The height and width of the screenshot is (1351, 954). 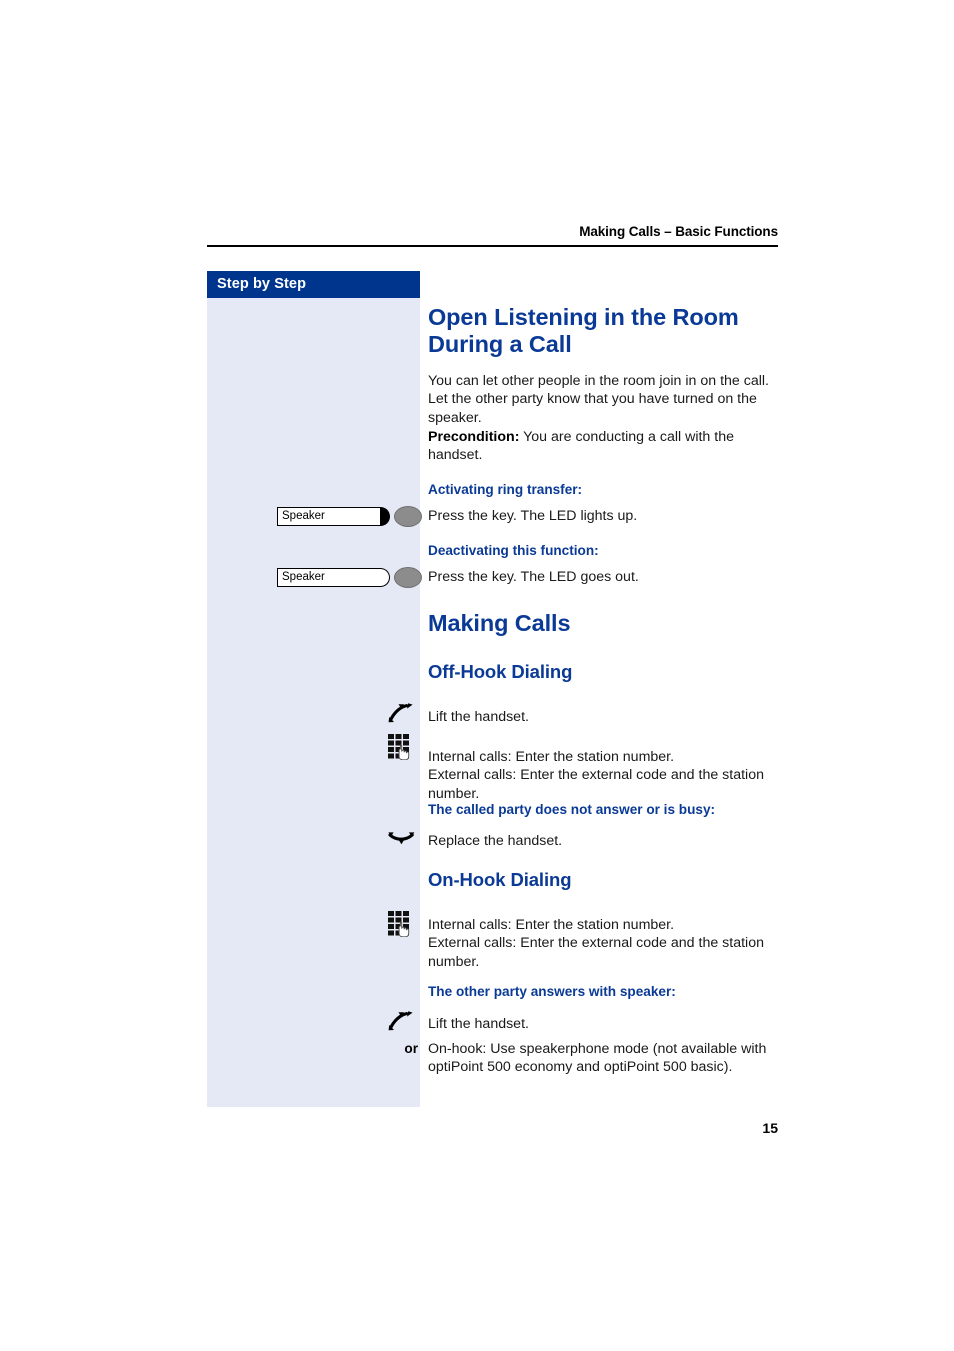 I want to click on page-number: 15, so click(x=770, y=1128).